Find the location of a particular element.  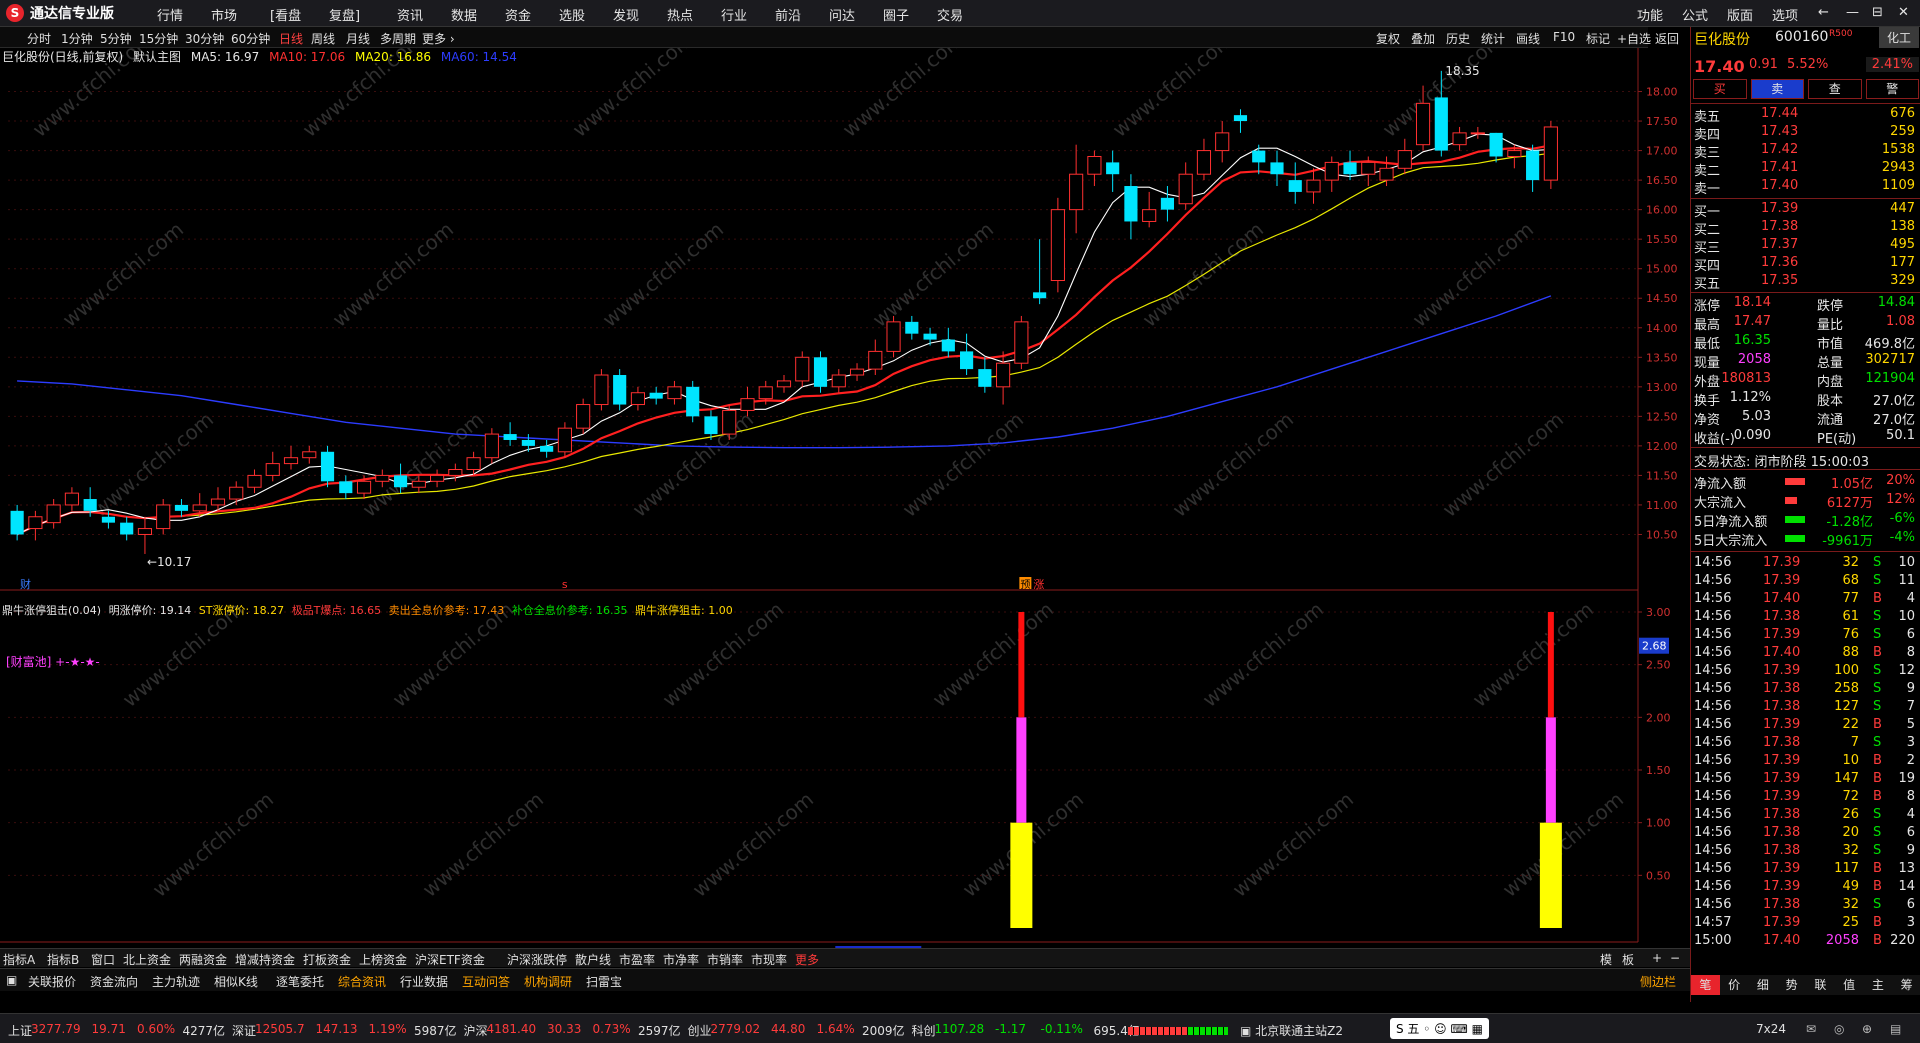

period-60min: 60分钟 is located at coordinates (250, 38).